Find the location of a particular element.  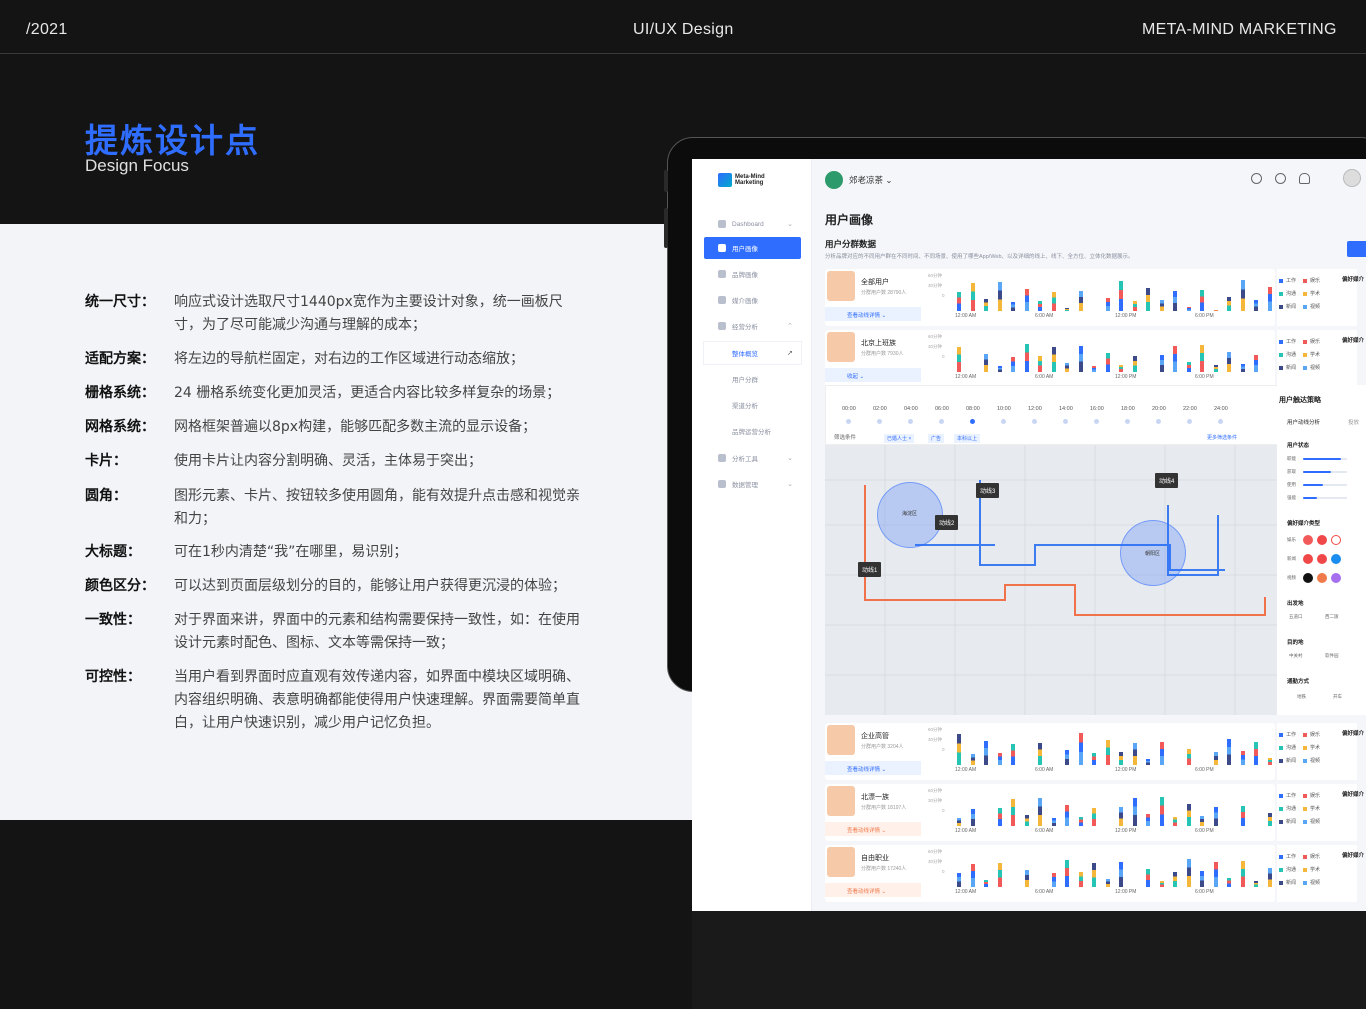

app-logo: Meta-Mind Marketing is located at coordinates (746, 180).